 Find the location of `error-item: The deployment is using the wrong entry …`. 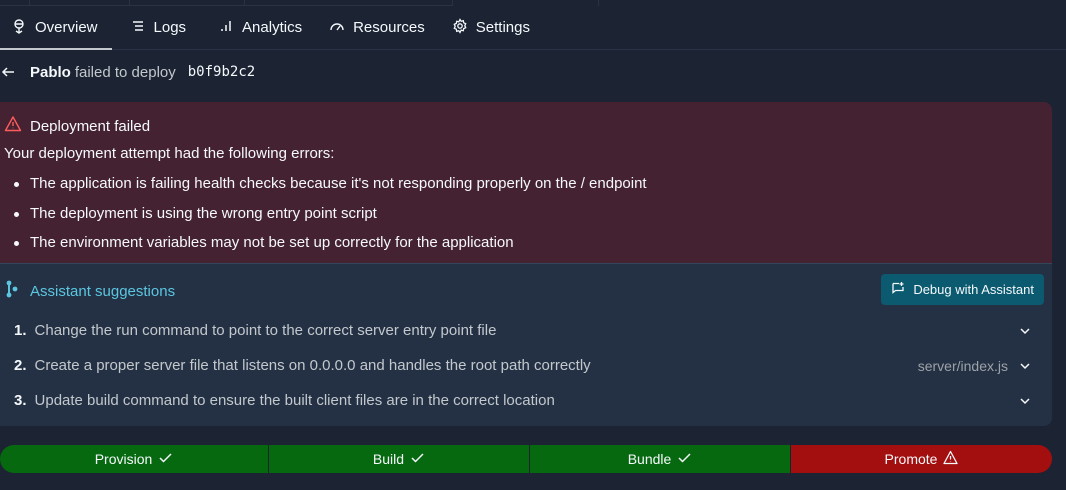

error-item: The deployment is using the wrong entry … is located at coordinates (329, 219).